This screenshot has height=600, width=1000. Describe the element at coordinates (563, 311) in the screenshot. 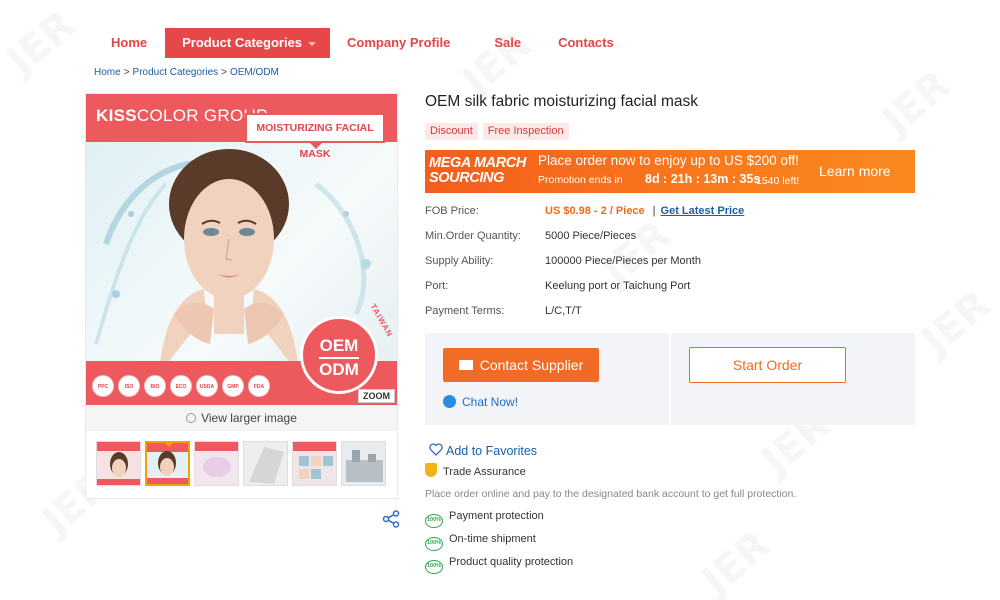

I see `payment-terms-value: L/C,T/T` at that location.